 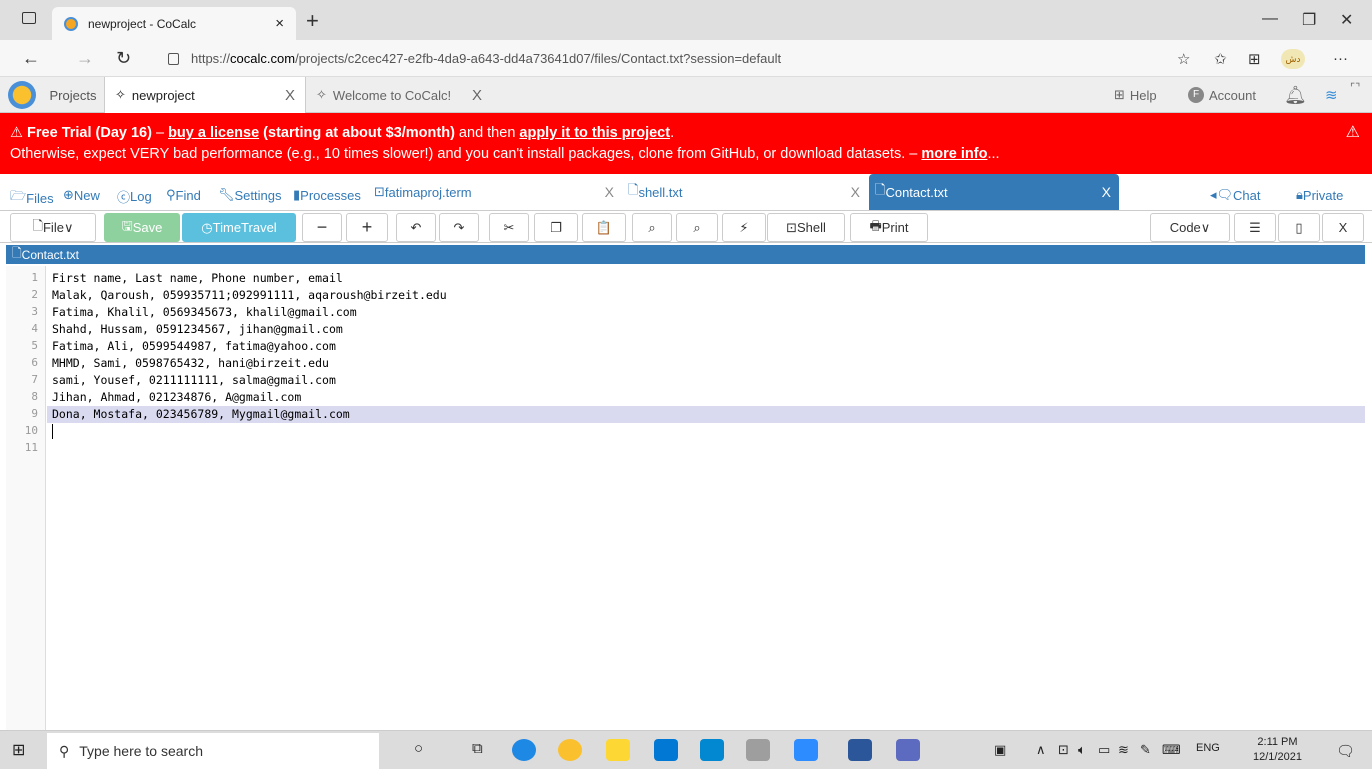 What do you see at coordinates (81, 195) in the screenshot?
I see `new-tab: ⊕ New` at bounding box center [81, 195].